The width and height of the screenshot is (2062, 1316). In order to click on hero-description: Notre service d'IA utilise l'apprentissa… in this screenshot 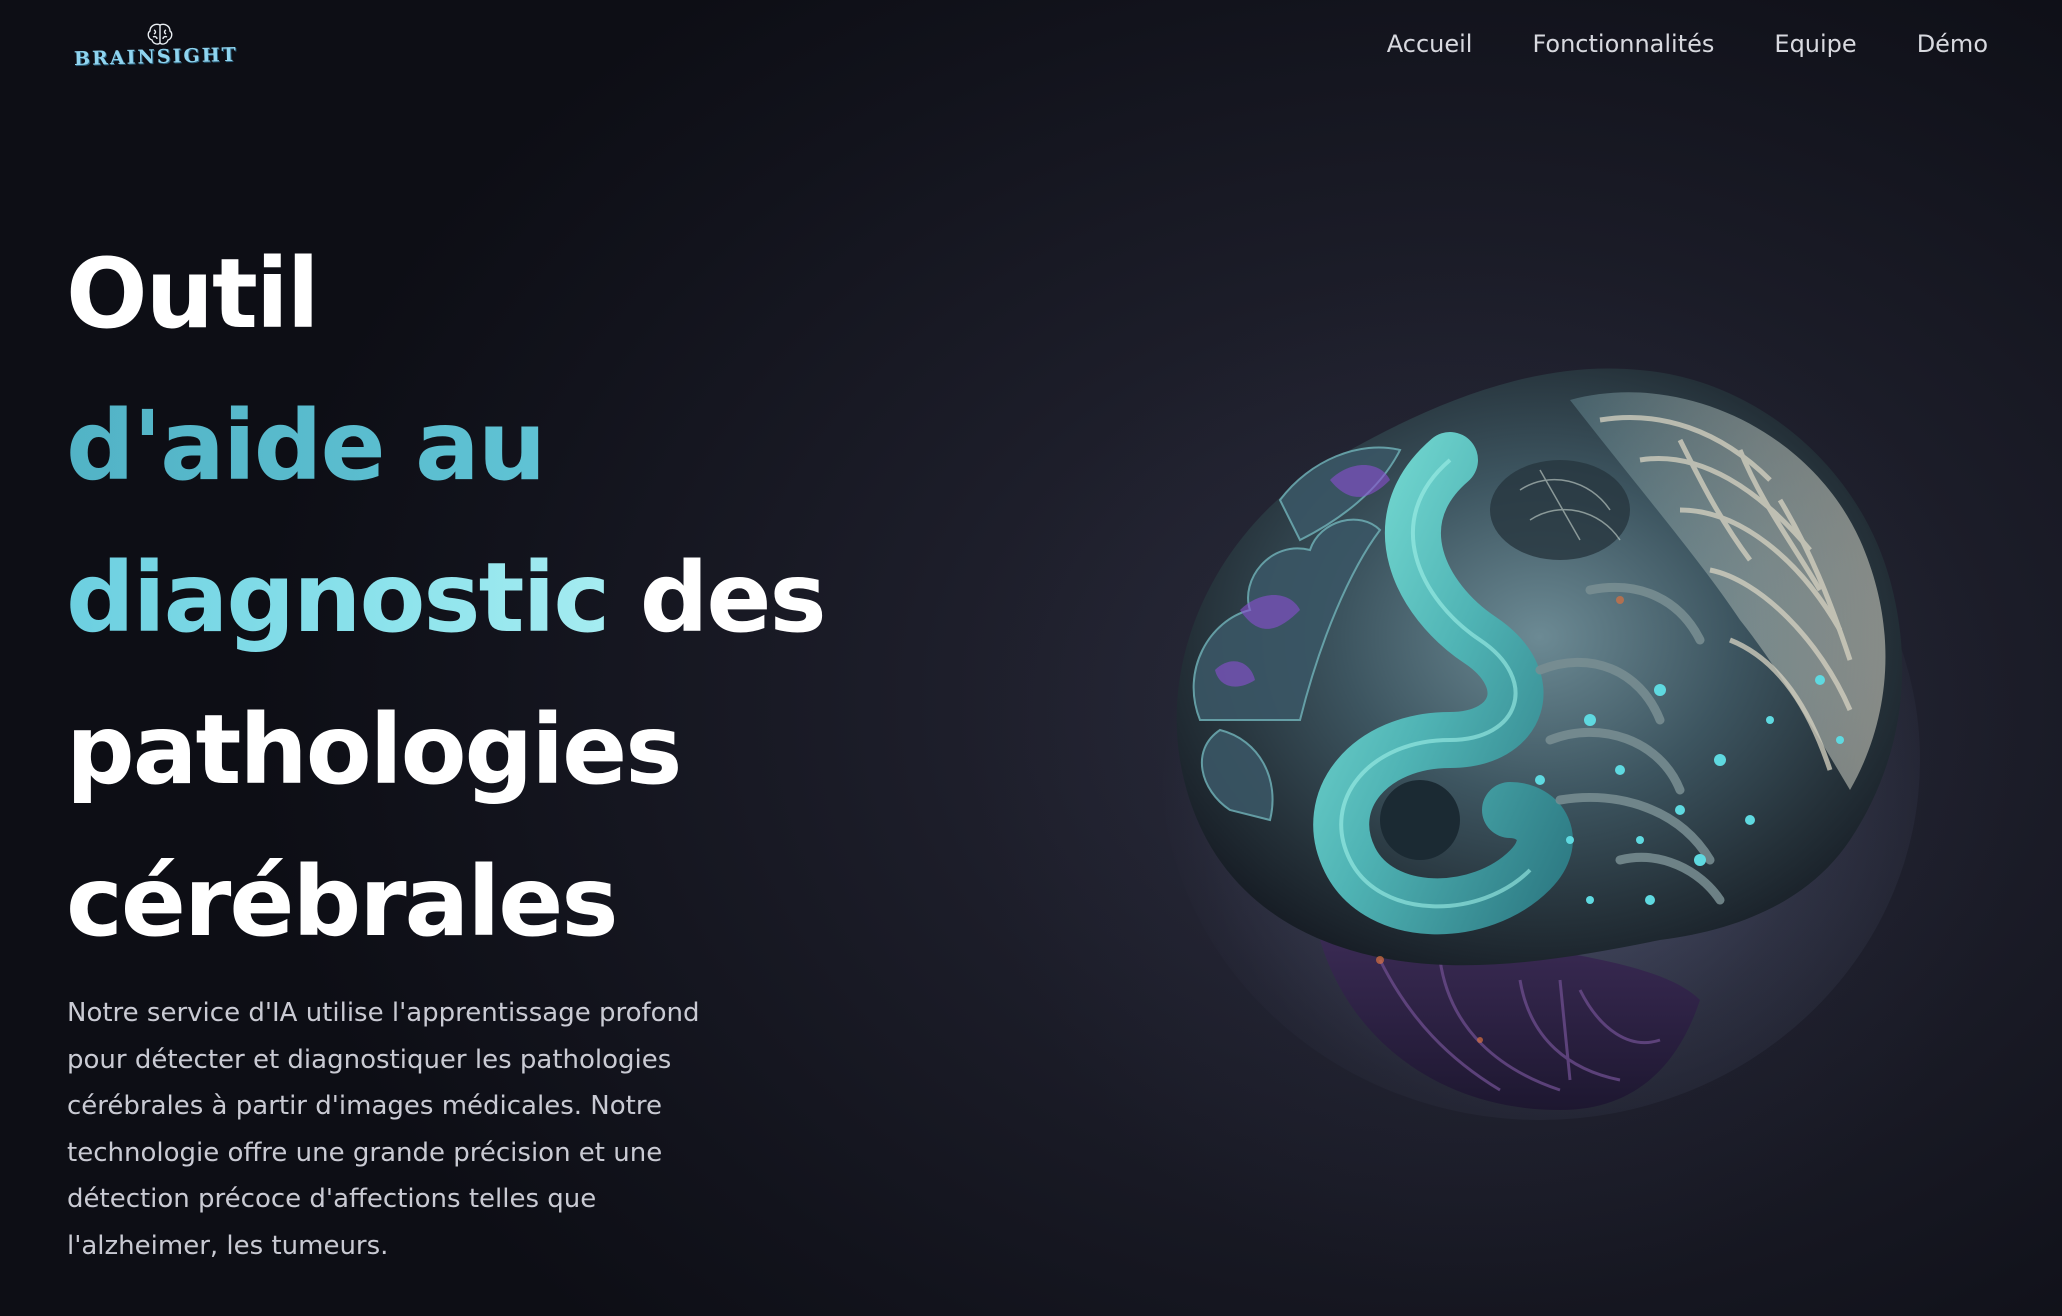, I will do `click(383, 1129)`.